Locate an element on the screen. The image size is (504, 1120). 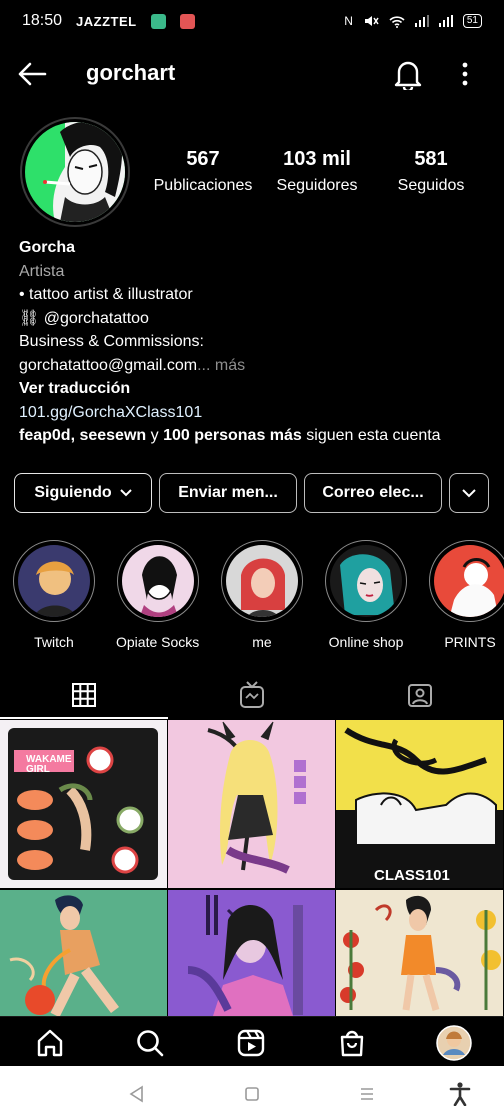
menu-lines-icon is located at coordinates (367, 1094).